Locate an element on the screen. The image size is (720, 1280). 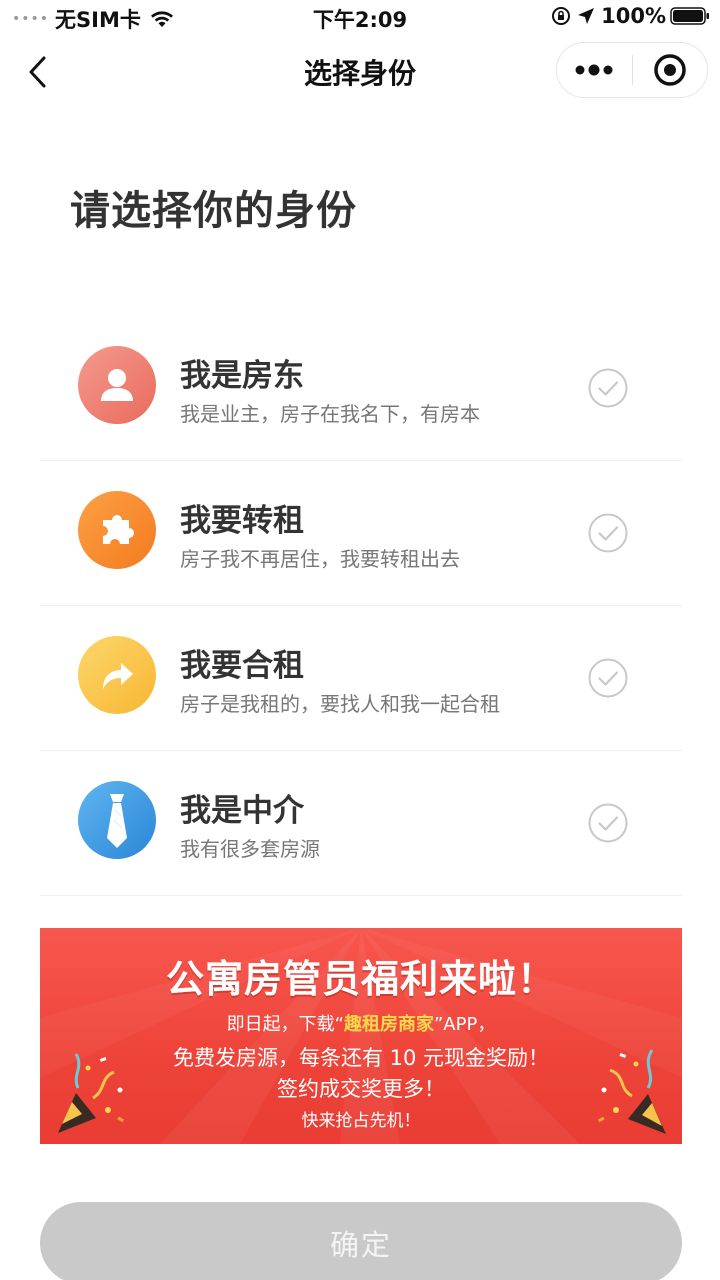
close-button is located at coordinates (670, 70).